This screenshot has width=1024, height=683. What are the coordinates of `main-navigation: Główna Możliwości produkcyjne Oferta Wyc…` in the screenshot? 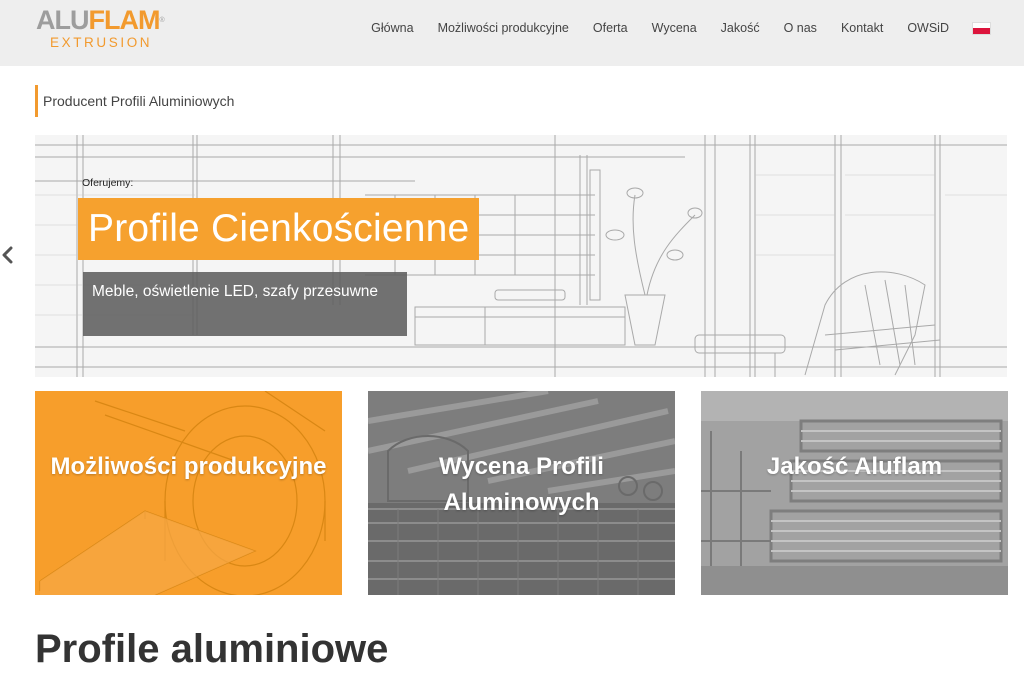 It's located at (680, 28).